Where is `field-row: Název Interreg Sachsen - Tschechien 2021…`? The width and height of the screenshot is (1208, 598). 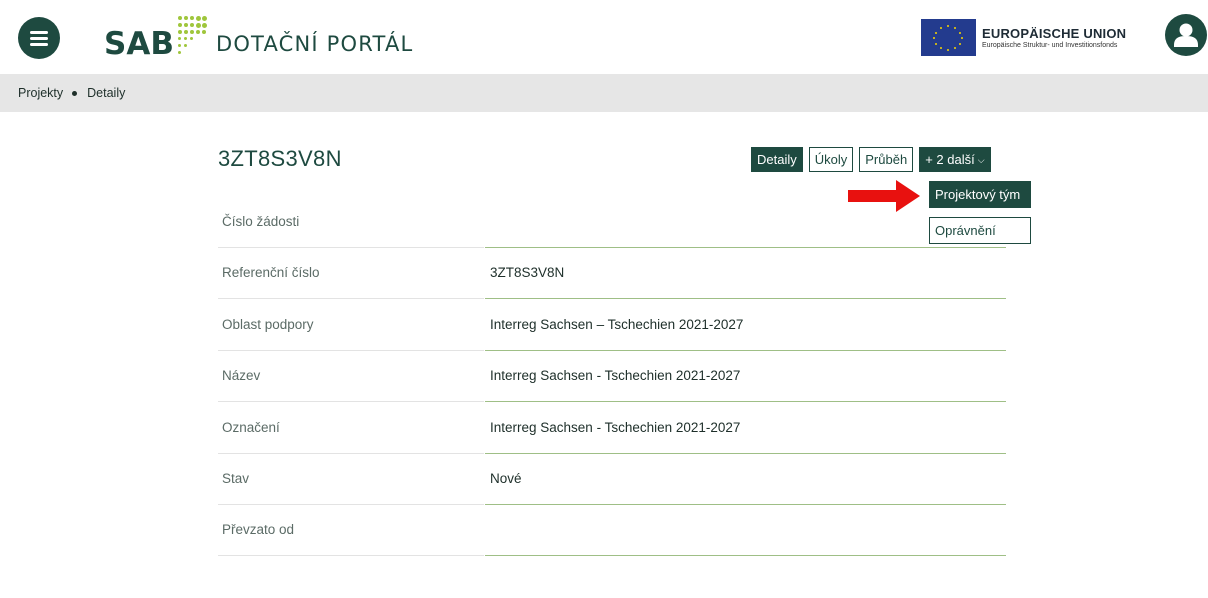
field-row: Název Interreg Sachsen - Tschechien 2021… is located at coordinates (613, 376).